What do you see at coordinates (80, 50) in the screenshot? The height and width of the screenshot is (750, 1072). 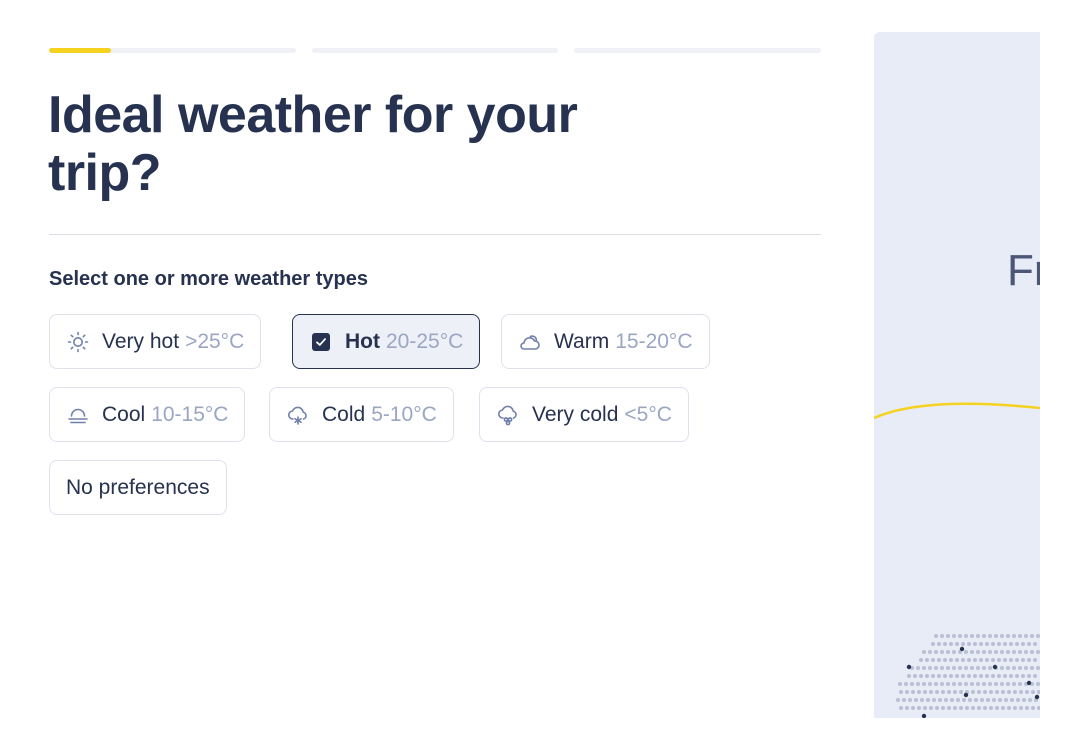 I see `progress-step-1-fill` at bounding box center [80, 50].